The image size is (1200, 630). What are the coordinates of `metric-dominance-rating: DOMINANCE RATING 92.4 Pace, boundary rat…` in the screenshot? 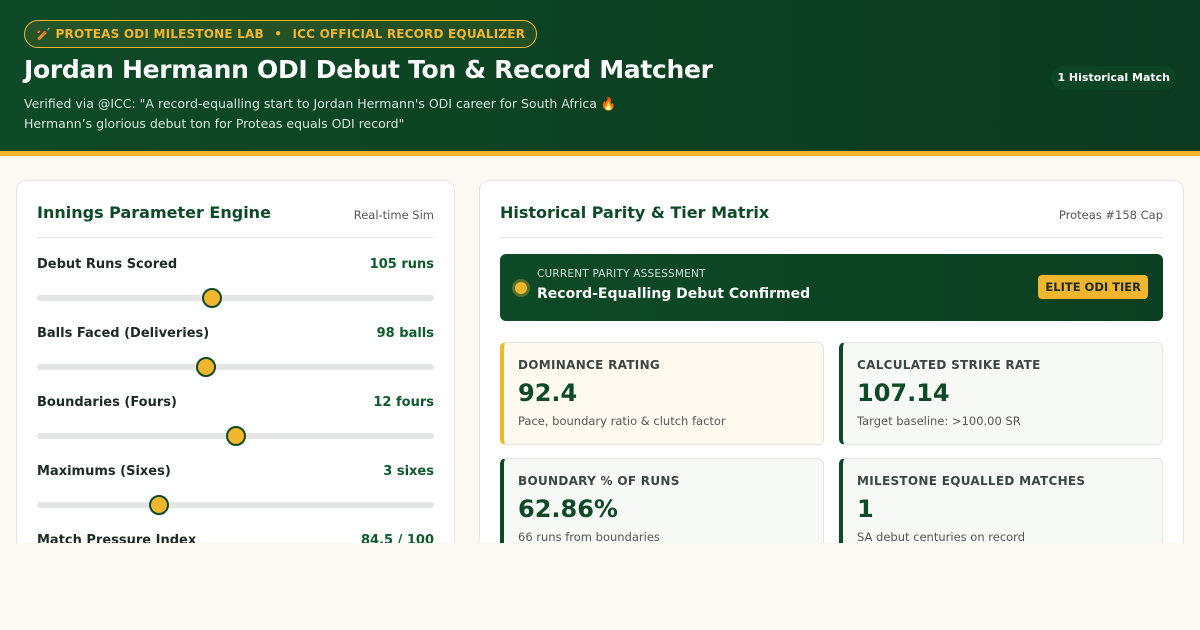 It's located at (662, 393).